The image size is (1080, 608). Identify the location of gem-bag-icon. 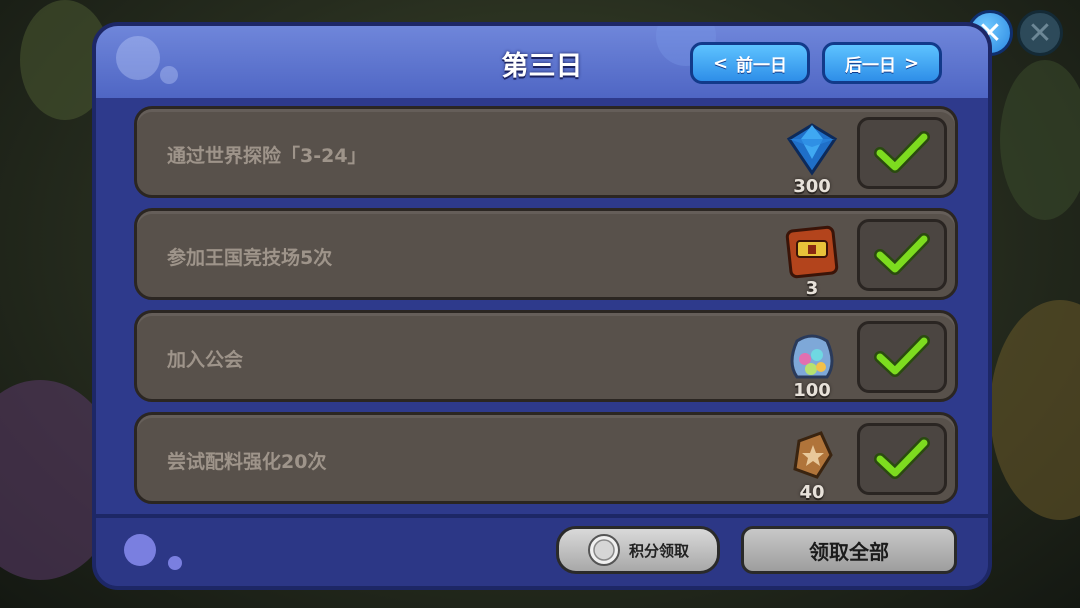
(812, 356).